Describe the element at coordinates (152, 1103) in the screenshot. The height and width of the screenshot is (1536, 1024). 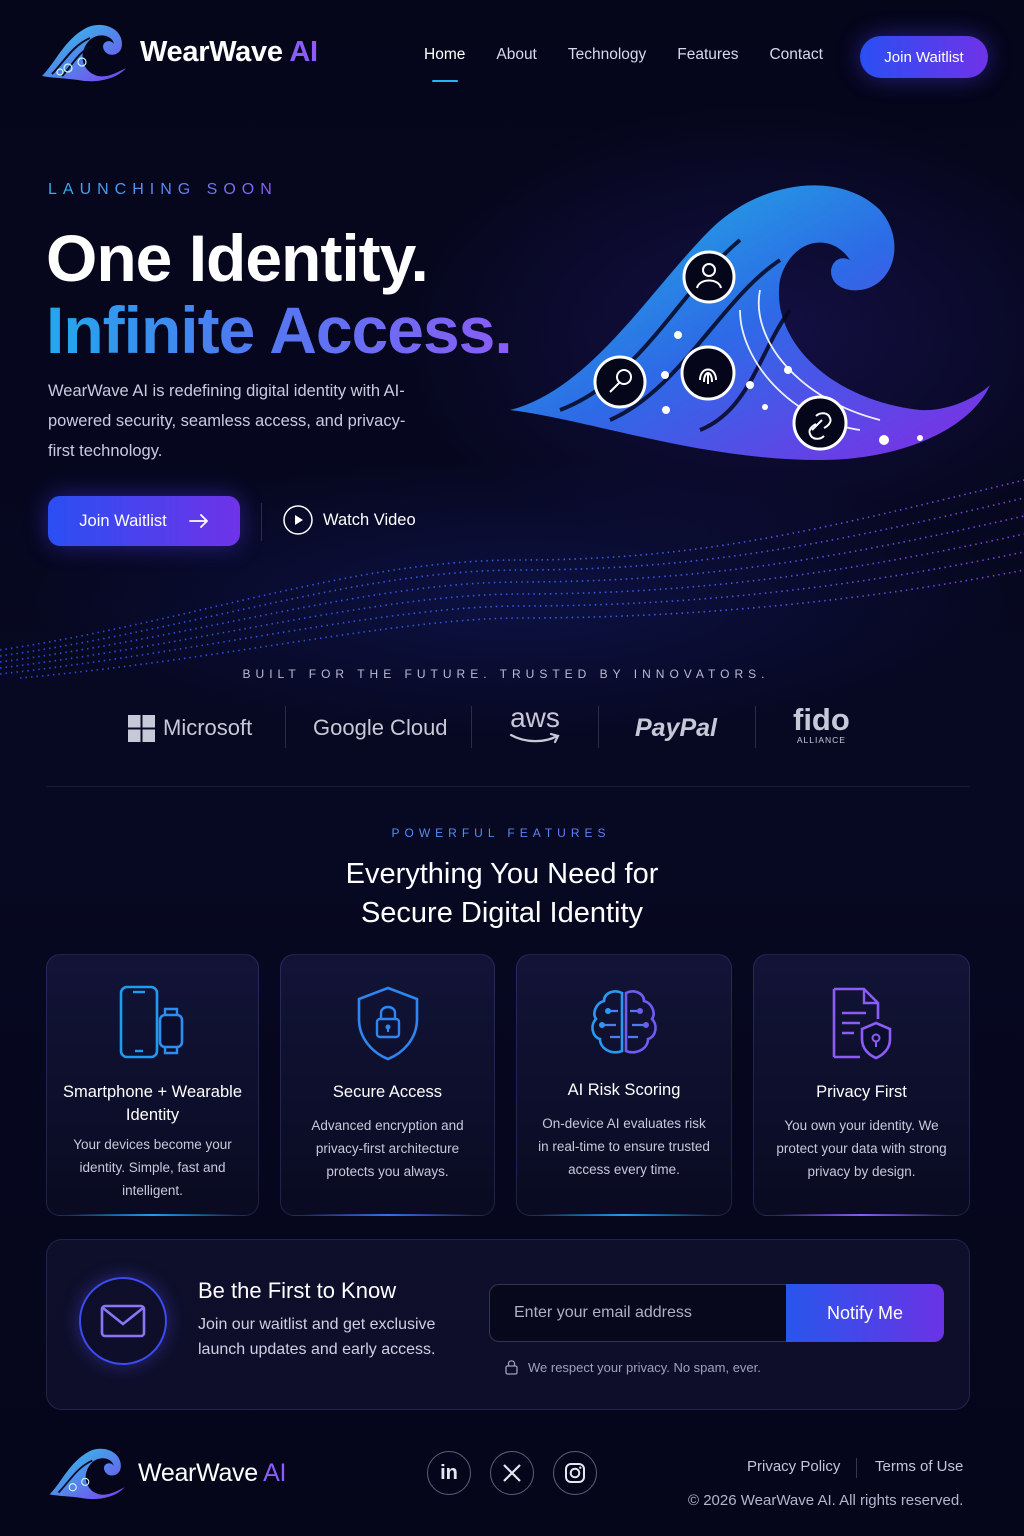
I see `feature-card-title: Smartphone + Wearable Identity` at that location.